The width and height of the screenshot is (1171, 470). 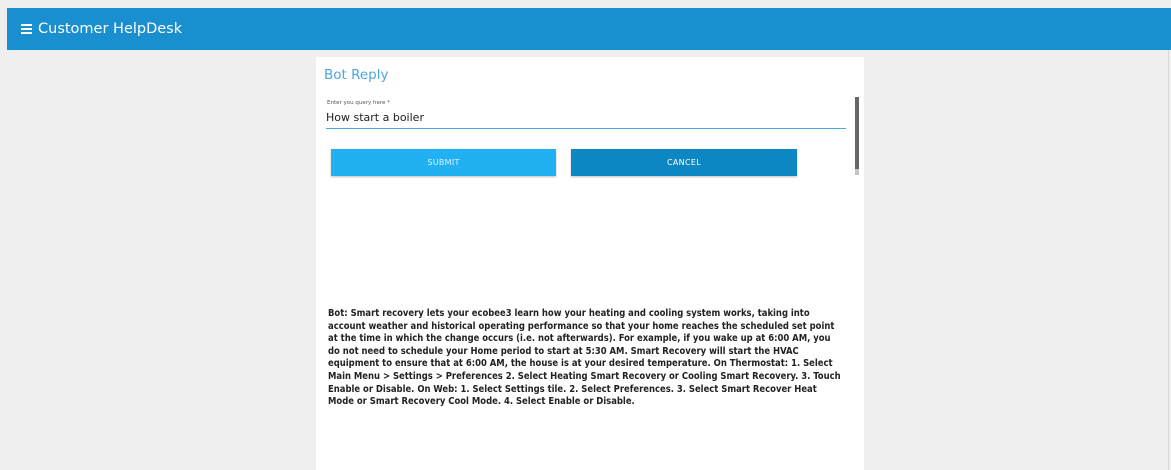 What do you see at coordinates (589, 29) in the screenshot?
I see `top-app-bar: Customer HelpDesk` at bounding box center [589, 29].